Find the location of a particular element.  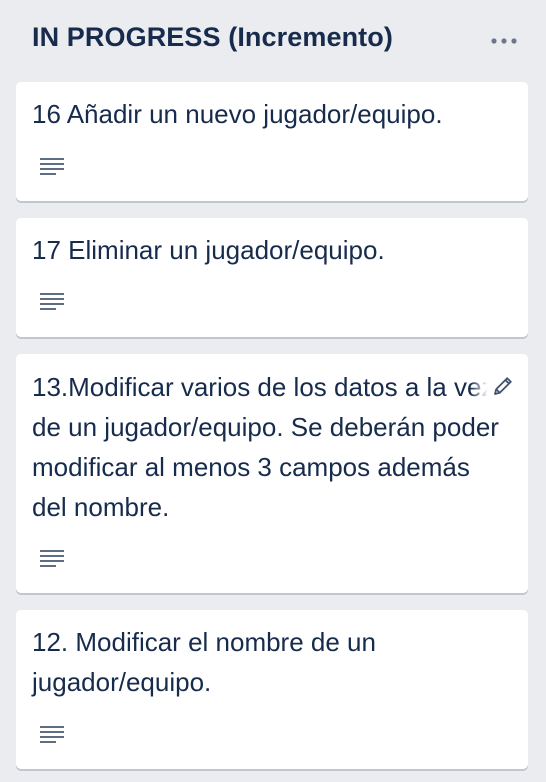

card-title: 16 Añadir un nuevo jugador/equipo. is located at coordinates (237, 114).